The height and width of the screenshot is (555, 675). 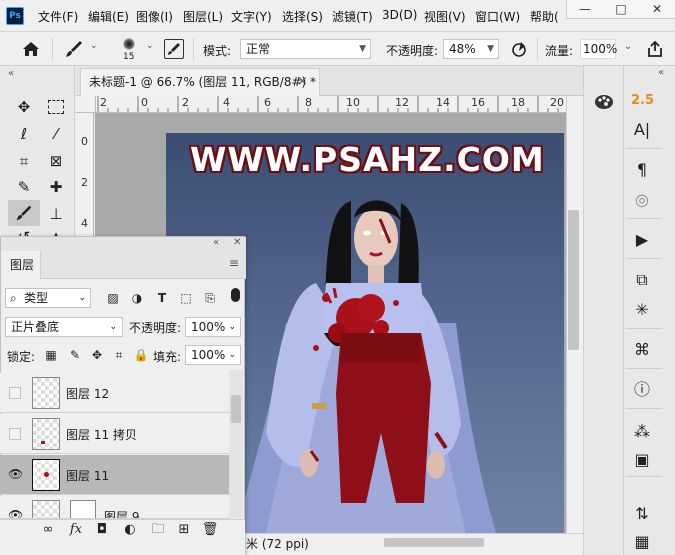 I want to click on adjustment-filter-icon: ◑, so click(x=137, y=298).